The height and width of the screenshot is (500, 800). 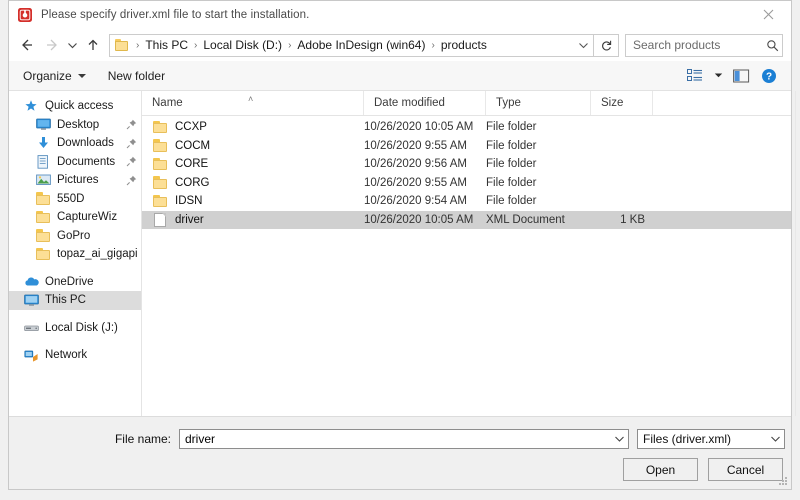 I want to click on sidebar-item-gopro: GoPro, so click(x=75, y=236).